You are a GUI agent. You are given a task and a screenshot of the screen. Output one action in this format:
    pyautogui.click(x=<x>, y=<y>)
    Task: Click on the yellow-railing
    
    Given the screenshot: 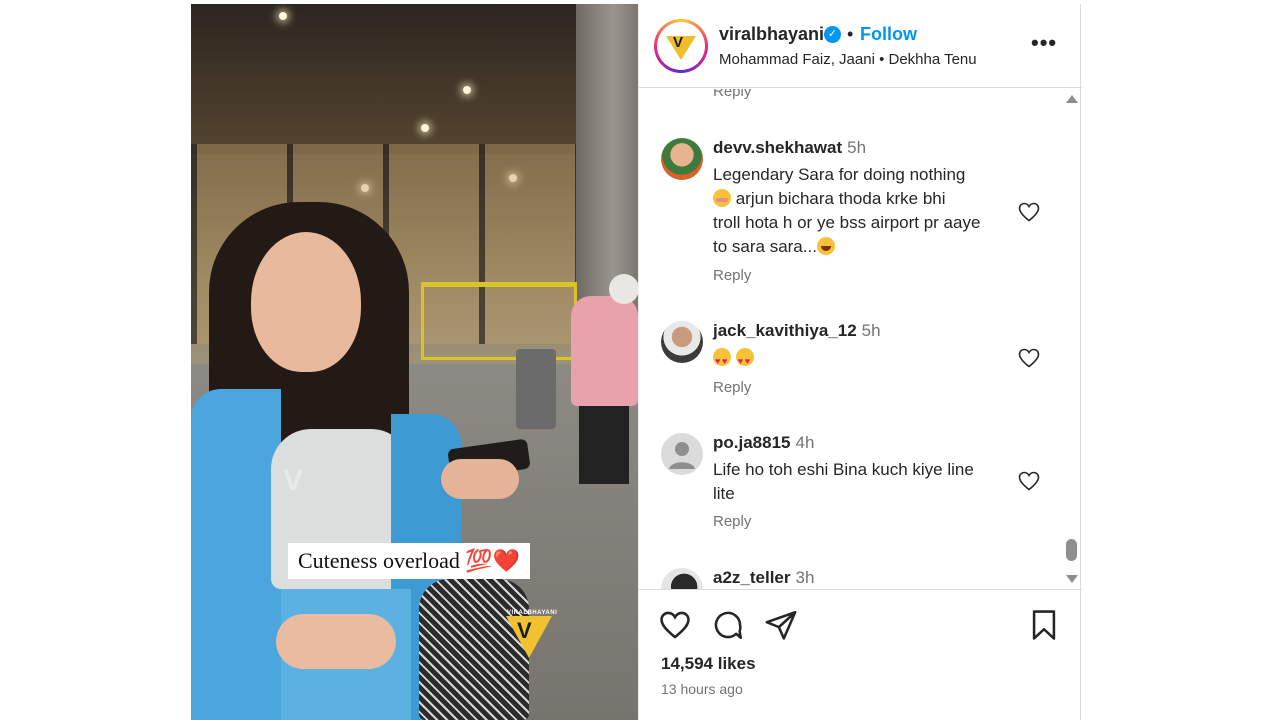 What is the action you would take?
    pyautogui.click(x=499, y=321)
    